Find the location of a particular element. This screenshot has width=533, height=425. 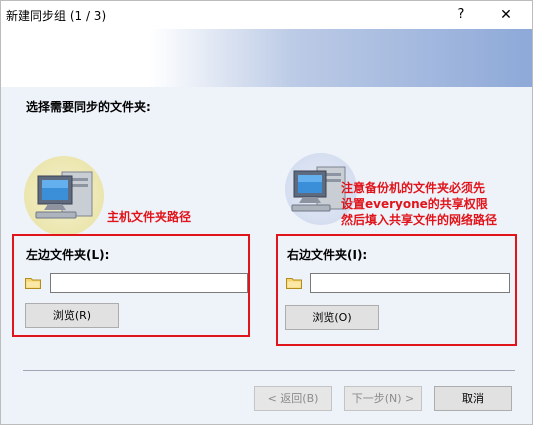

help-button: ? is located at coordinates (461, 15).